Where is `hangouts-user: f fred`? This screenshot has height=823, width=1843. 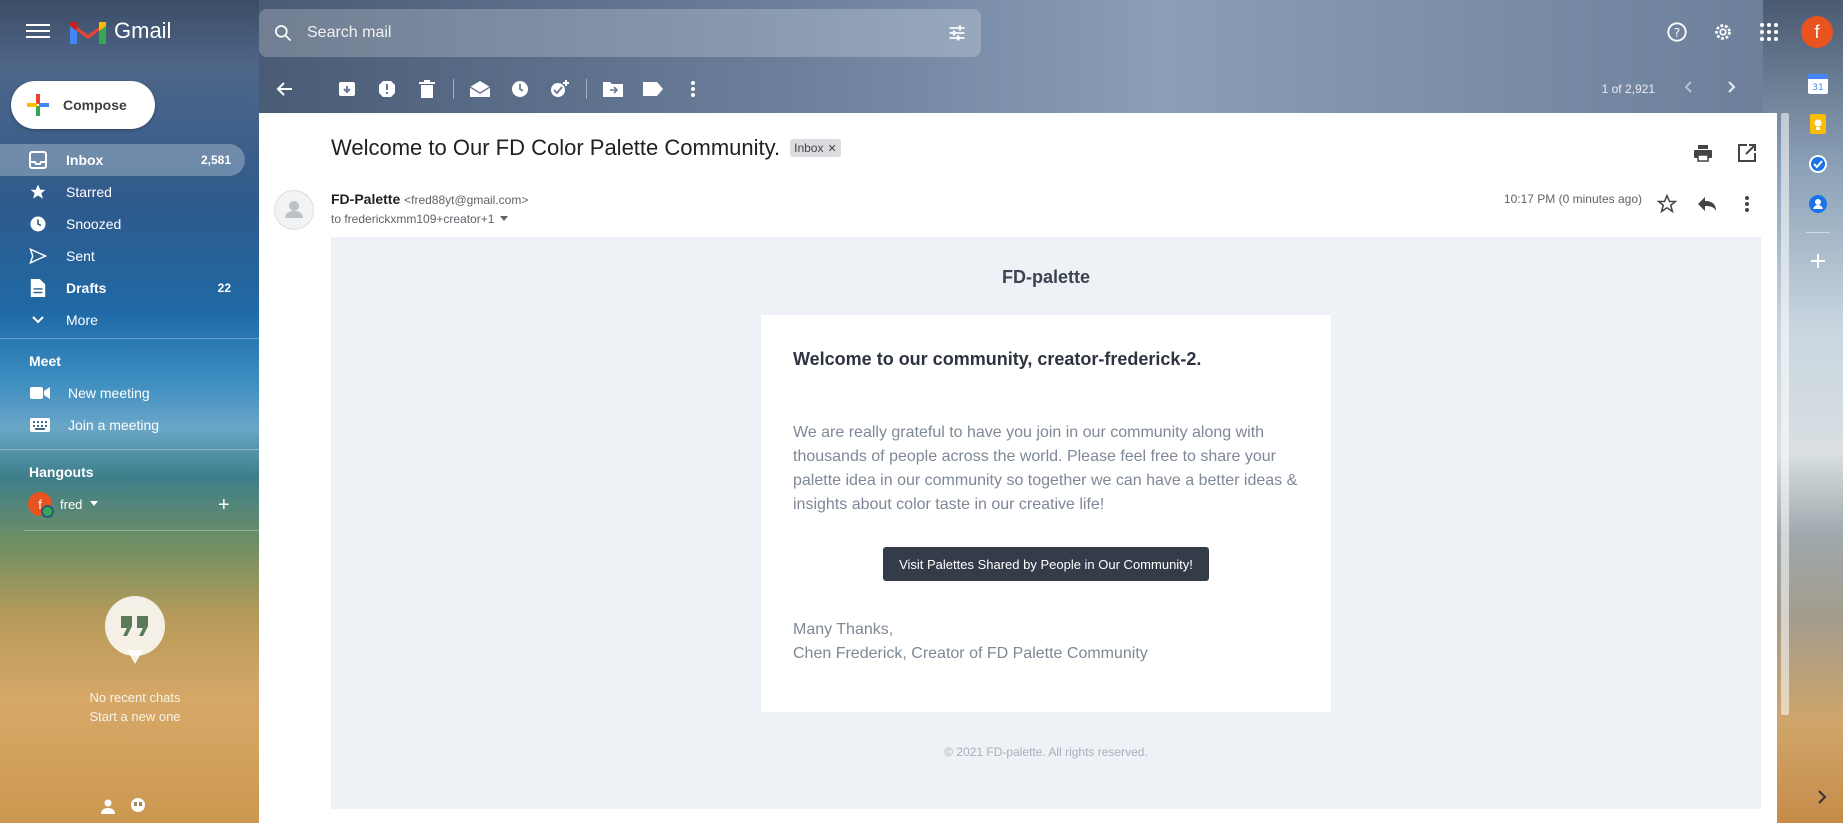 hangouts-user: f fred is located at coordinates (63, 505).